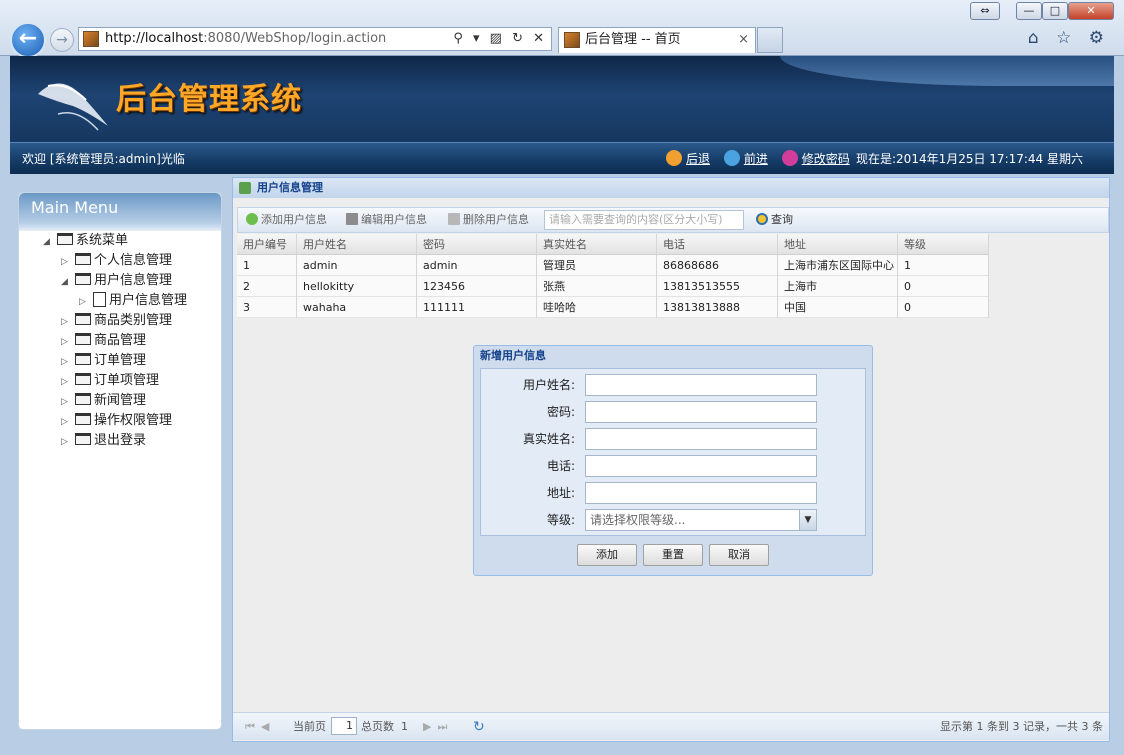 This screenshot has width=1124, height=755. What do you see at coordinates (454, 219) in the screenshot?
I see `trash-icon` at bounding box center [454, 219].